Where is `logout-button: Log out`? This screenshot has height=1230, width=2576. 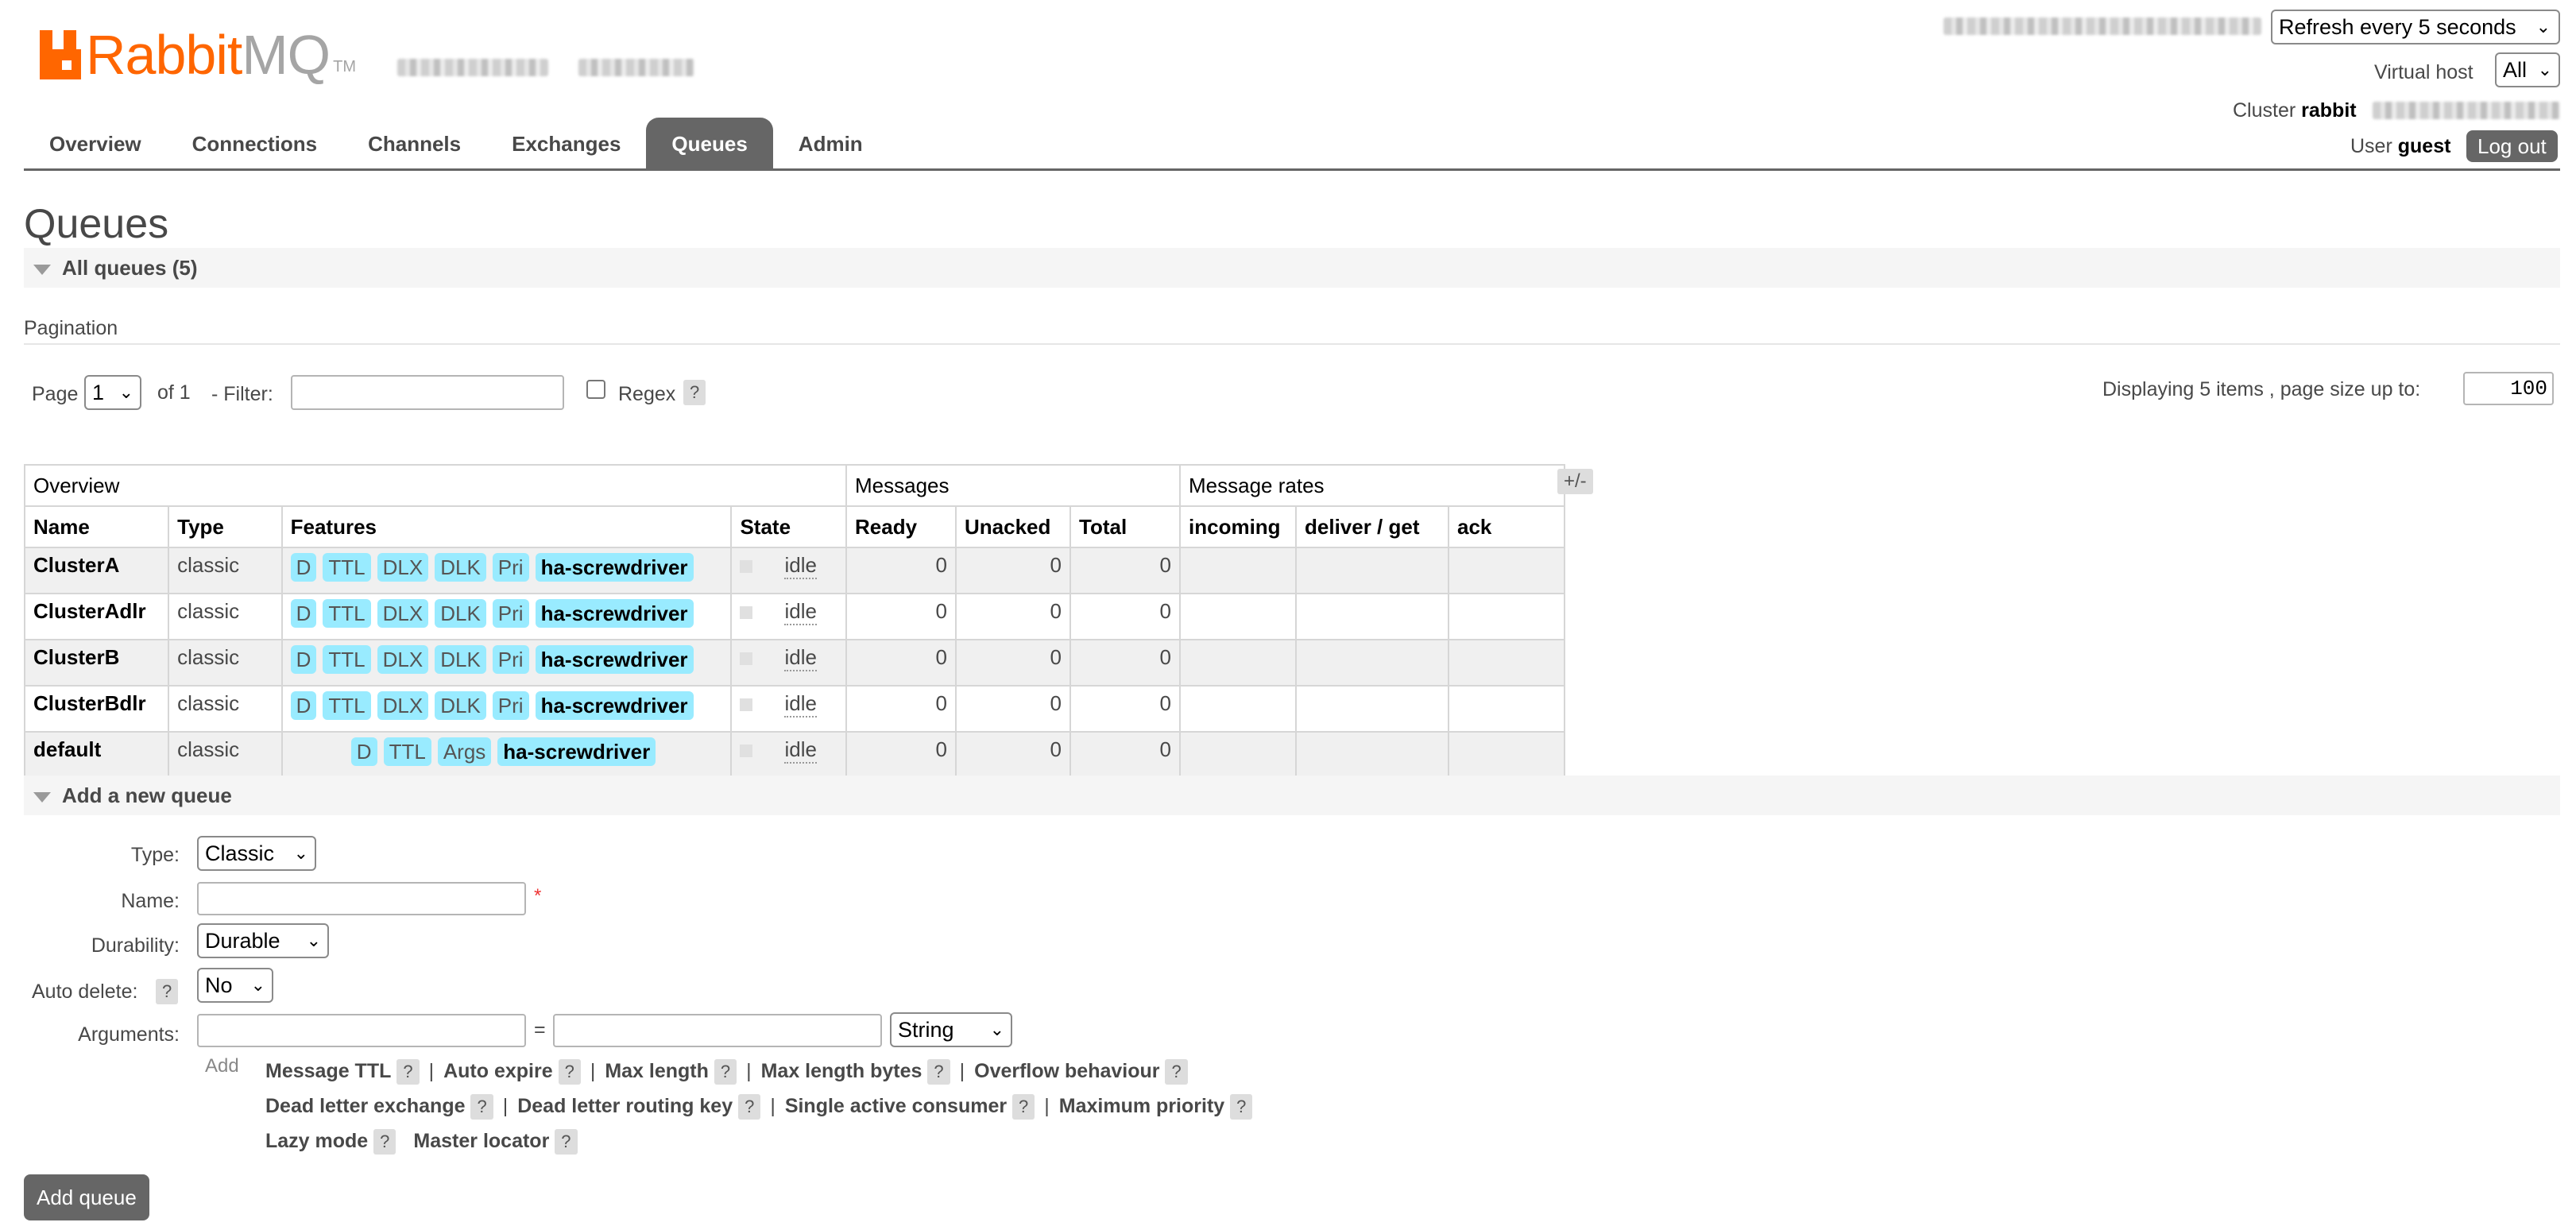
logout-button: Log out is located at coordinates (2512, 146).